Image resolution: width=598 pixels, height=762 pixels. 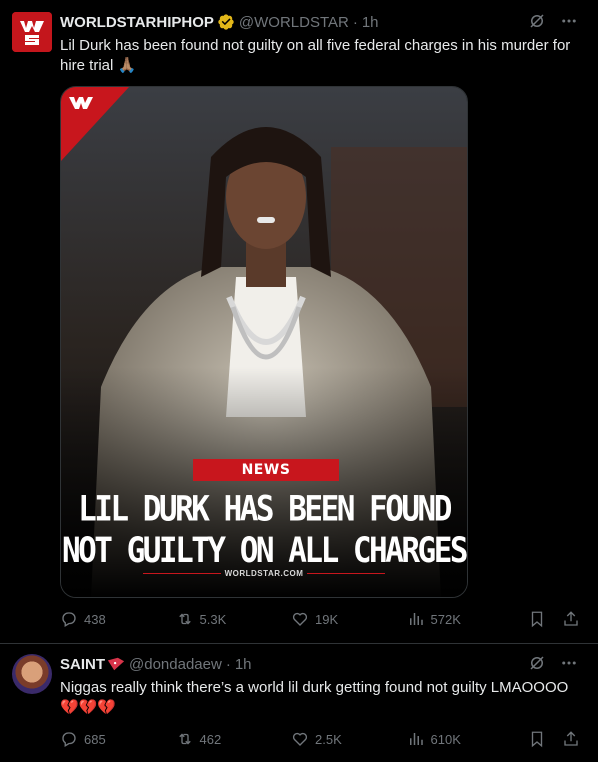 I want to click on reply-count: 685, so click(x=95, y=739).